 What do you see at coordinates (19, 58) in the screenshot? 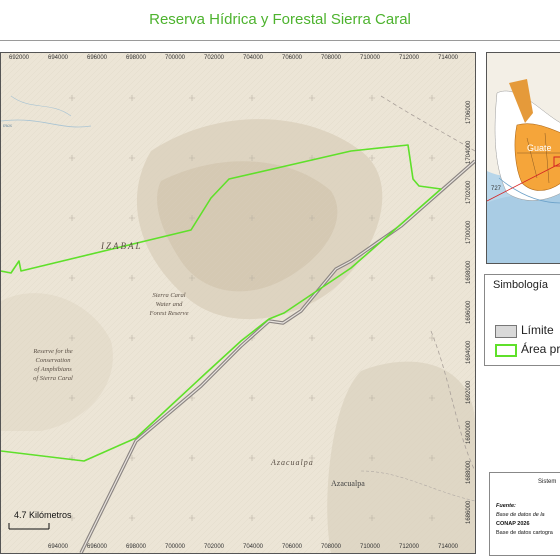
I see `x-tick-label: 692000` at bounding box center [19, 58].